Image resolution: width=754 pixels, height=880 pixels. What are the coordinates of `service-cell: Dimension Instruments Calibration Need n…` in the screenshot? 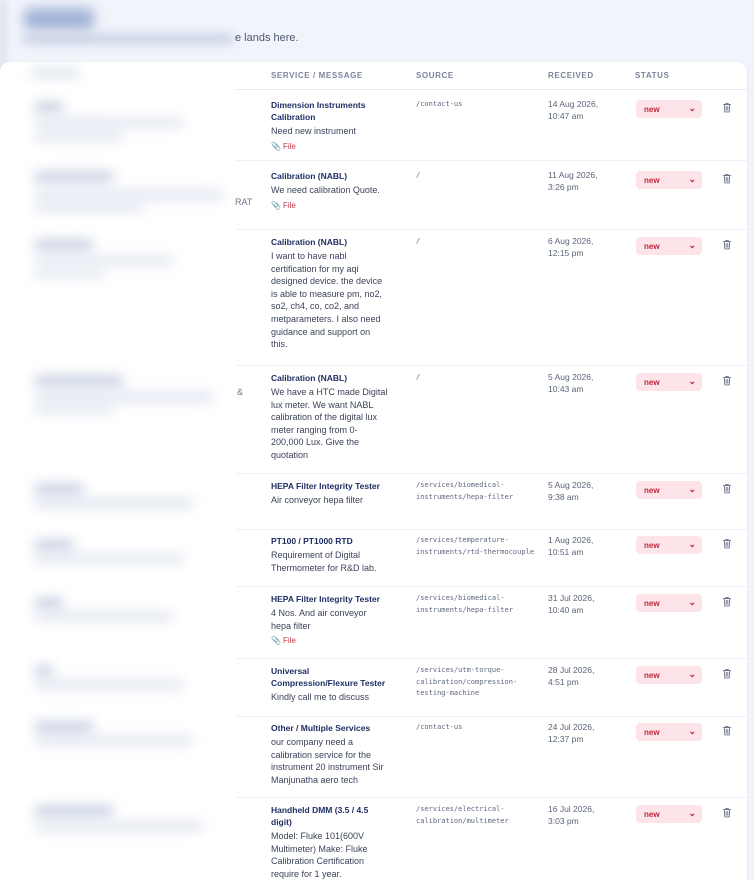 It's located at (330, 126).